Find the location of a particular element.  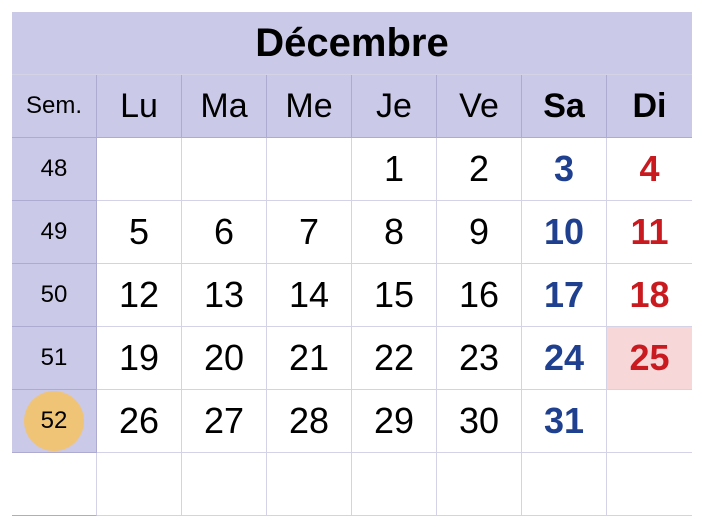

week-number-current: 52 is located at coordinates (54, 421).